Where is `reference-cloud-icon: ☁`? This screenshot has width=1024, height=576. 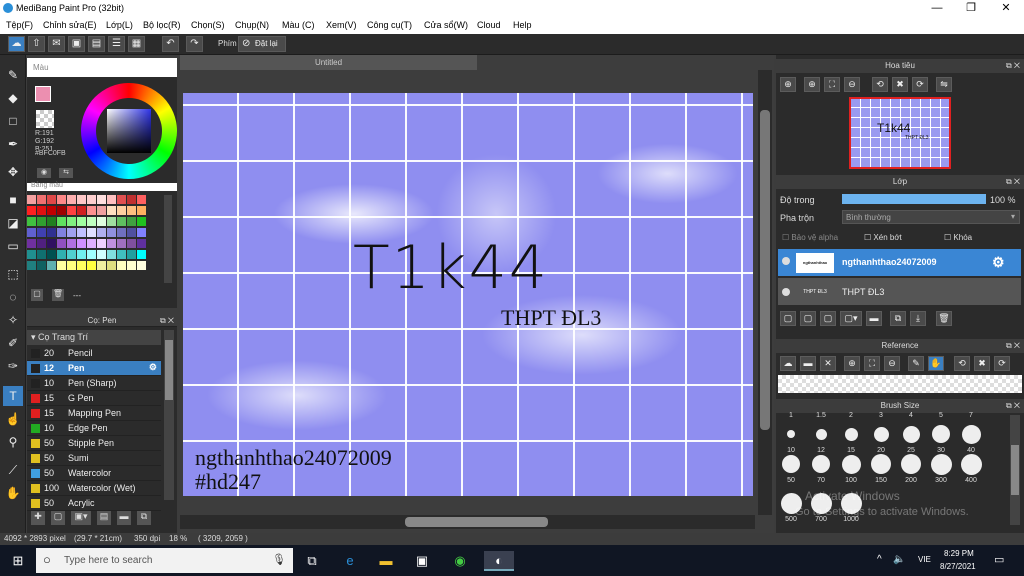 reference-cloud-icon: ☁ is located at coordinates (788, 363).